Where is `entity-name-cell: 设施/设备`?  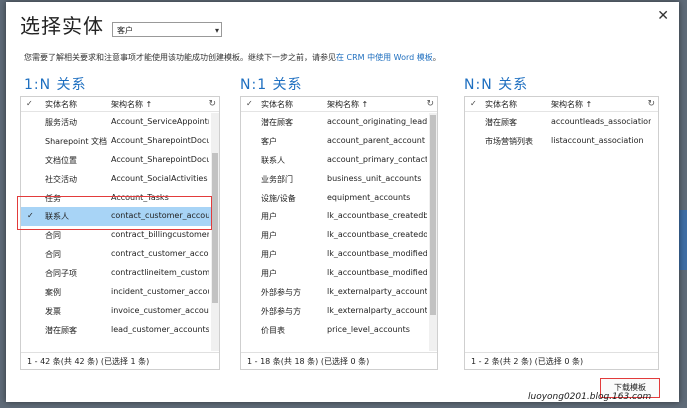
entity-name-cell: 设施/设备 is located at coordinates (278, 198).